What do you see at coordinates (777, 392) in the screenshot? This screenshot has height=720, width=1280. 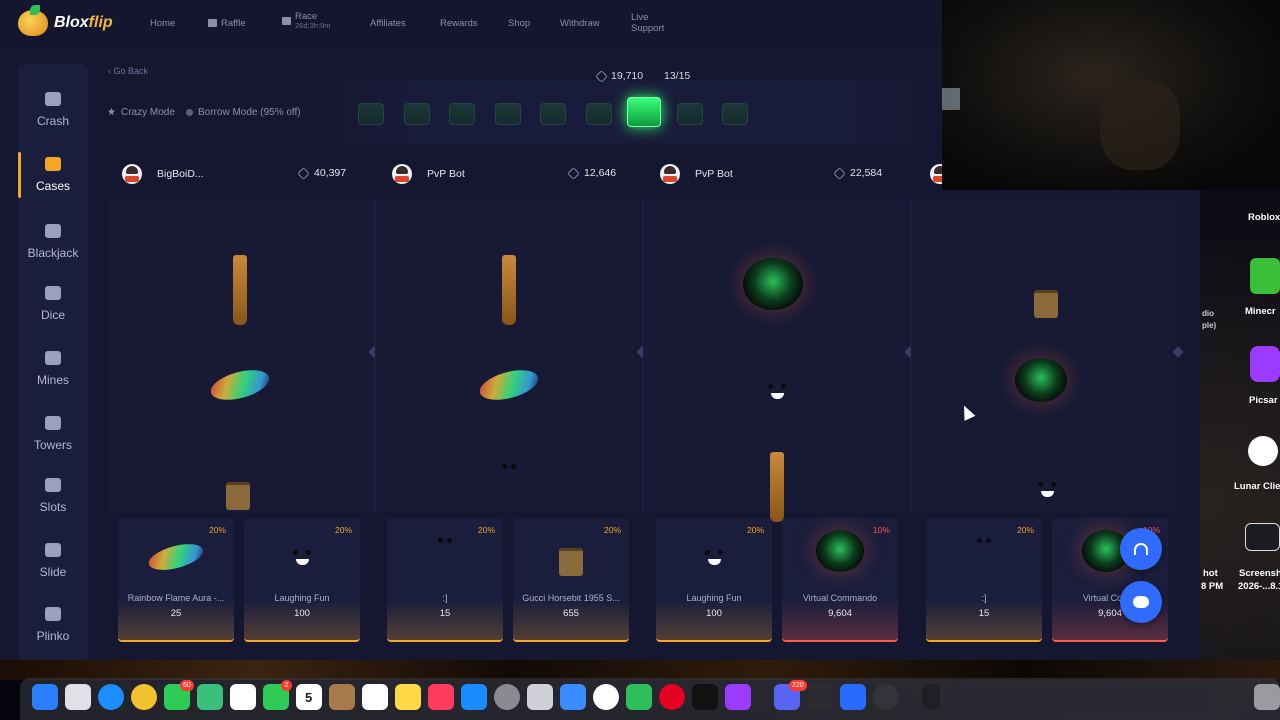 I see `item-laughing-fun` at bounding box center [777, 392].